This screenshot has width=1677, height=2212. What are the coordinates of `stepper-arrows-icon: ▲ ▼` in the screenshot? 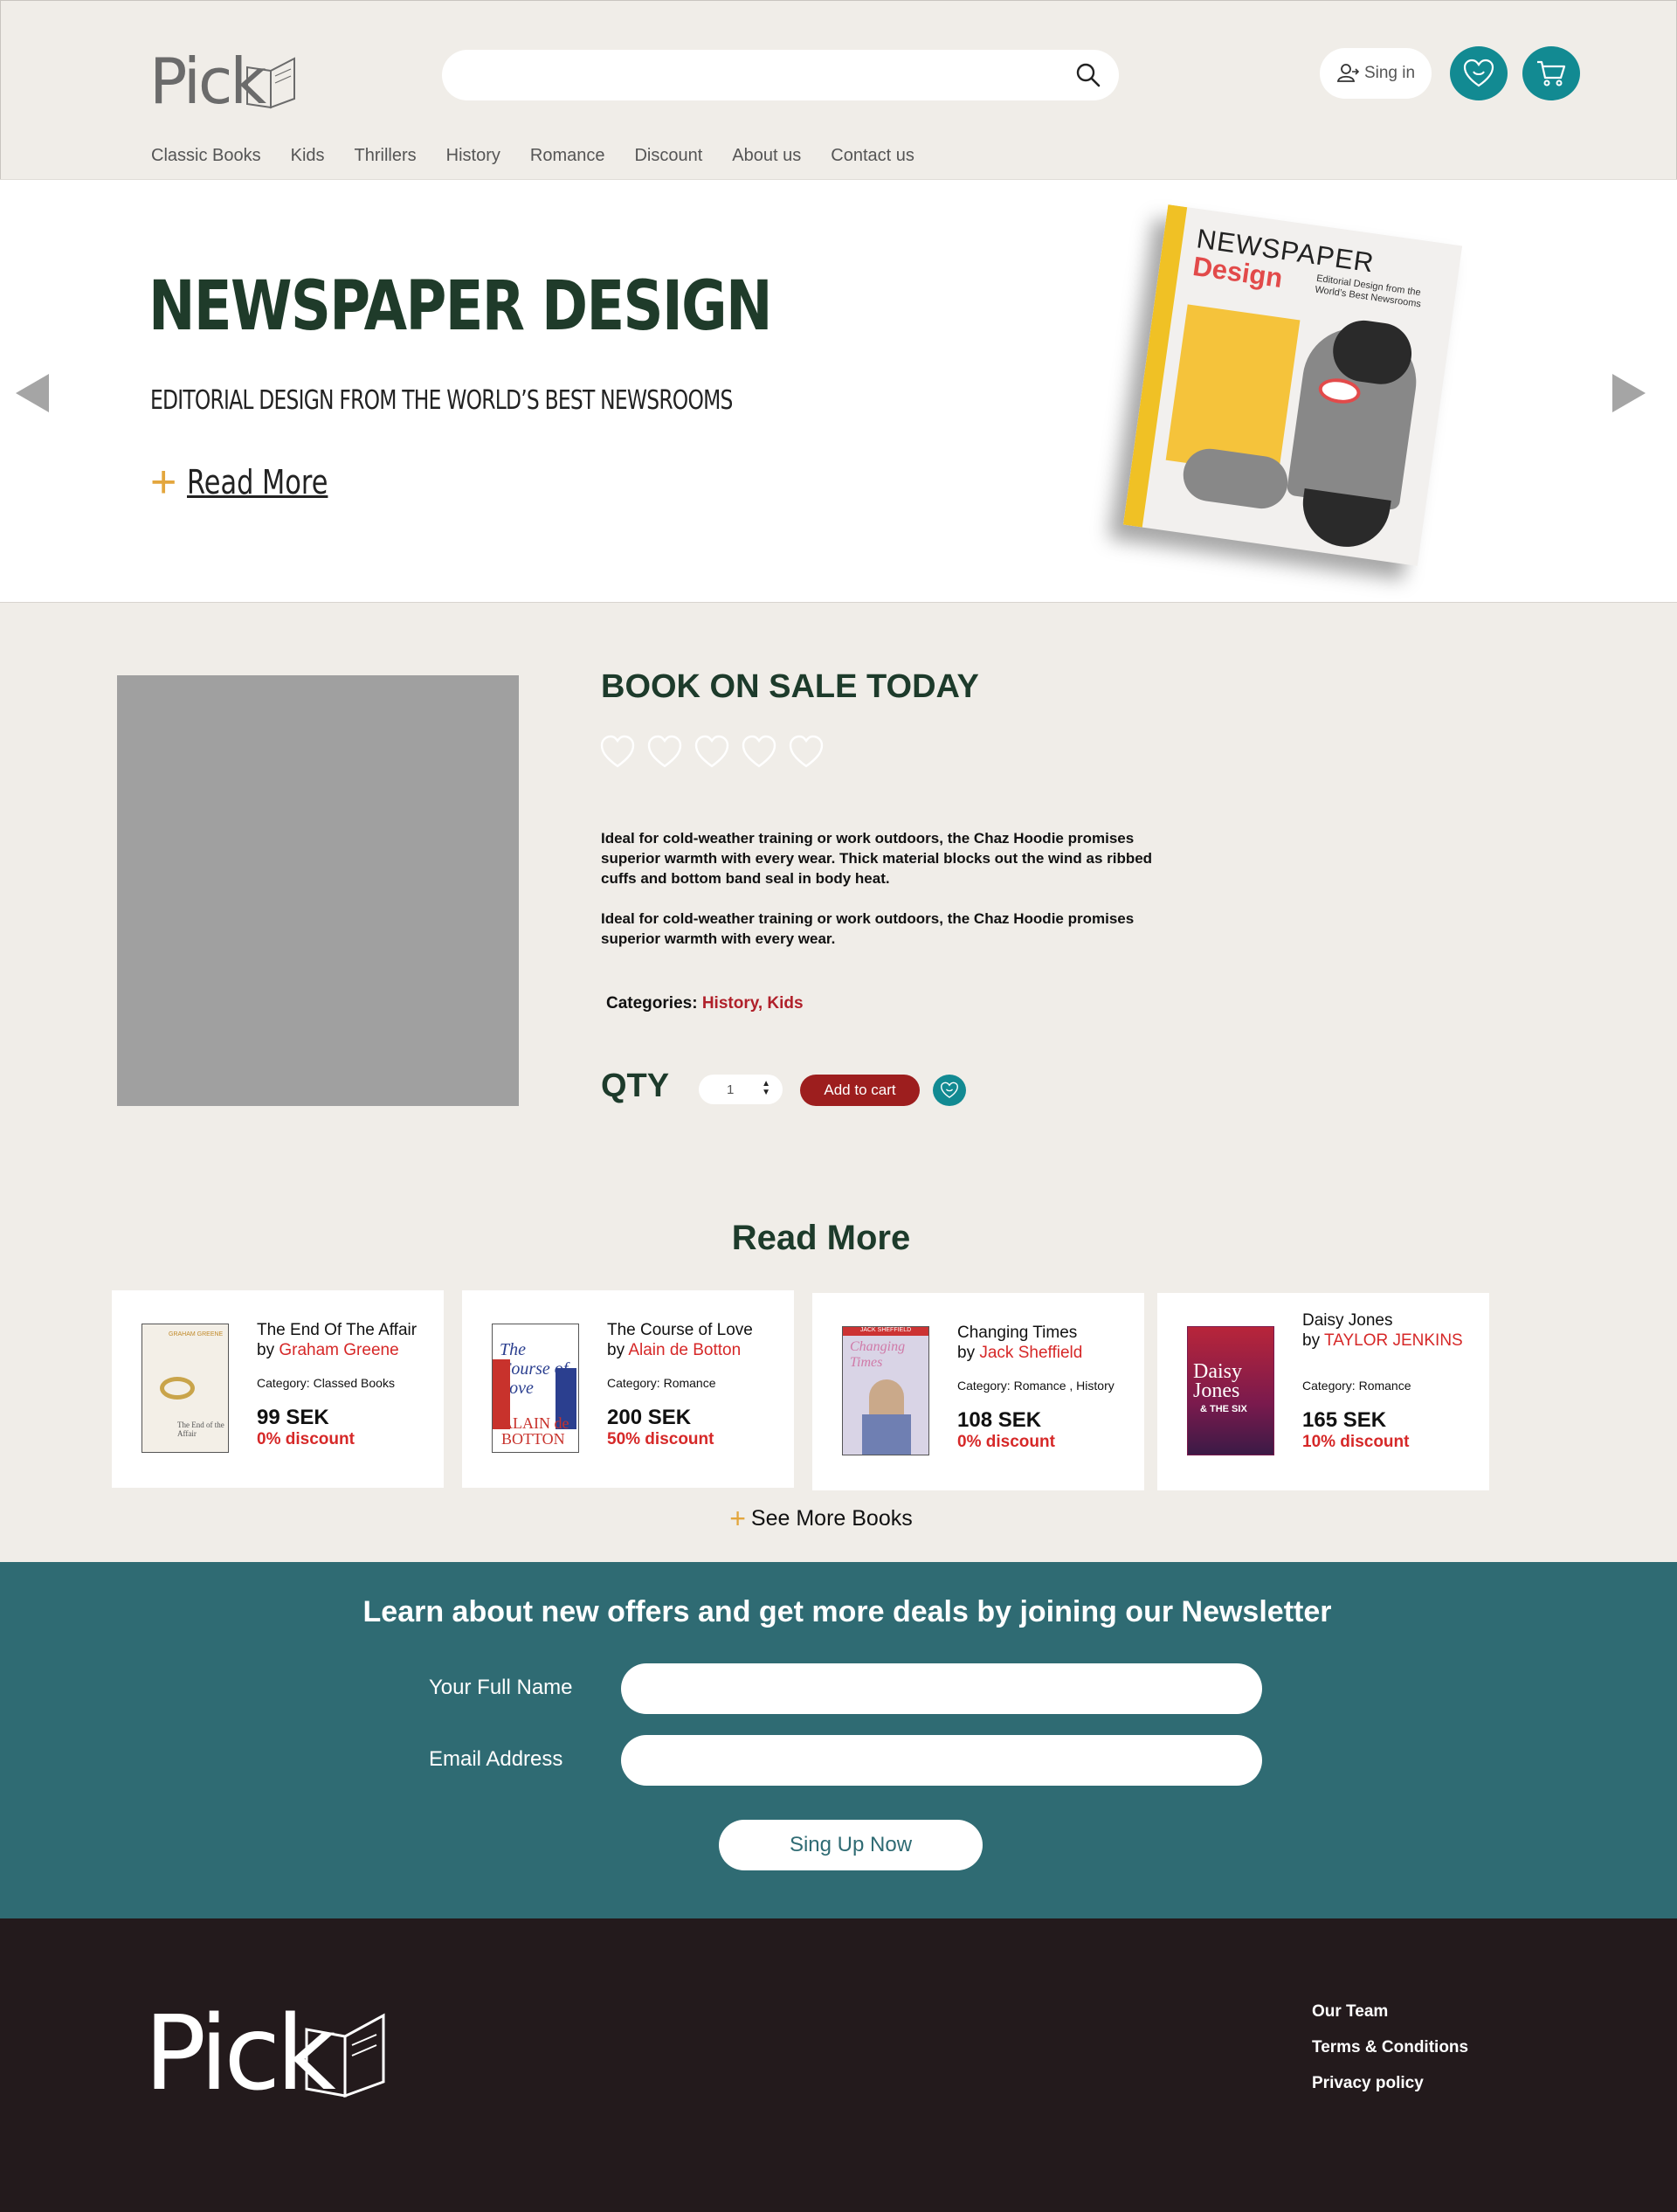 It's located at (766, 1088).